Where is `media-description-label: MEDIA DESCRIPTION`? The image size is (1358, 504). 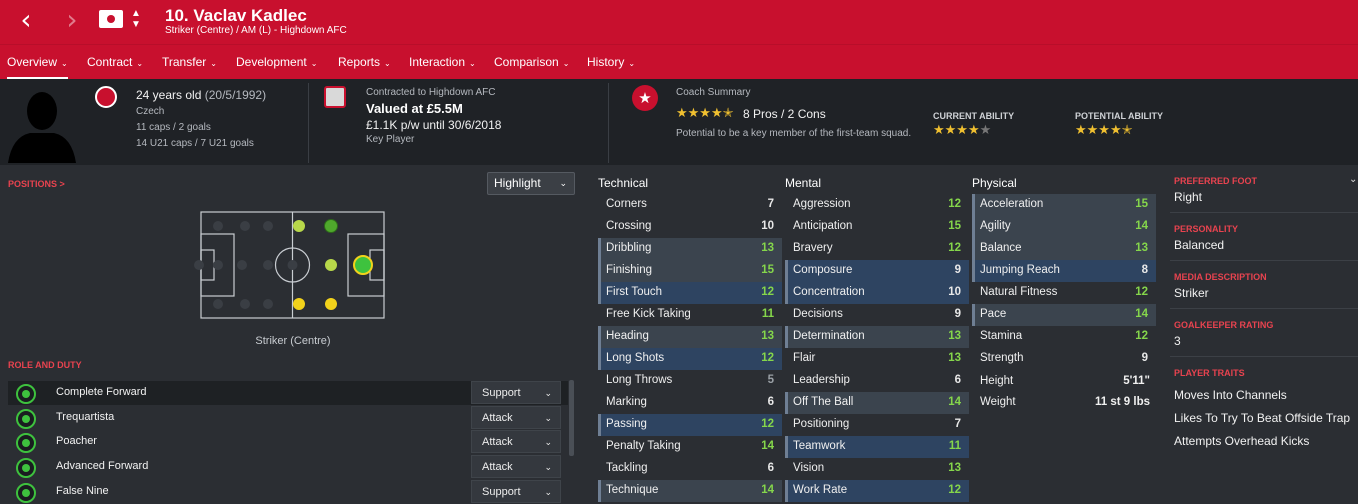
media-description-label: MEDIA DESCRIPTION is located at coordinates (1220, 277).